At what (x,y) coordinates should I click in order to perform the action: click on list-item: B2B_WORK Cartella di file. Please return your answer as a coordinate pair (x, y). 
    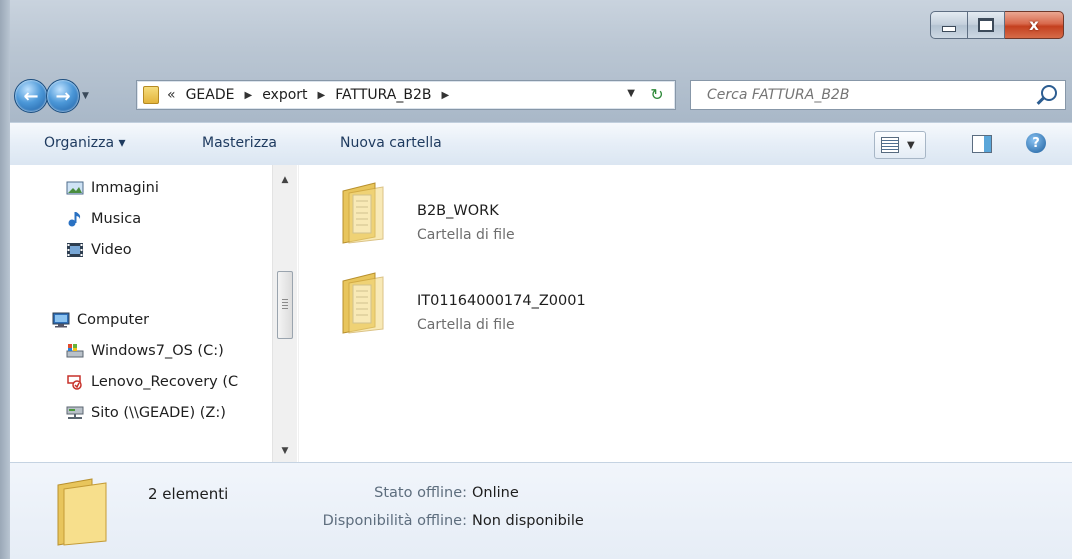
    Looking at the image, I should click on (589, 221).